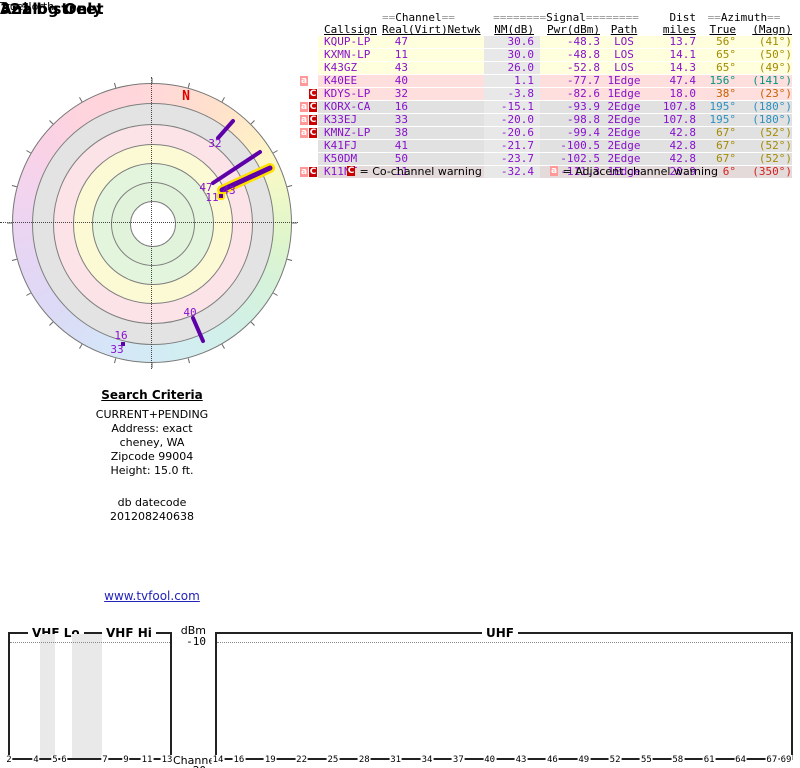 The height and width of the screenshot is (768, 800). Describe the element at coordinates (428, 29) in the screenshot. I see `col-header-virt: (Virt)` at that location.